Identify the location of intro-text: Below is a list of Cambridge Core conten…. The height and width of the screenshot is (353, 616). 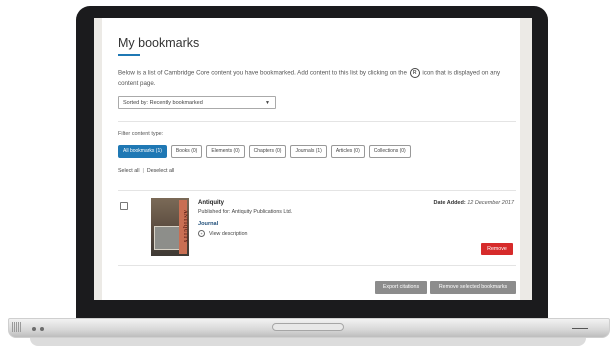
(318, 78).